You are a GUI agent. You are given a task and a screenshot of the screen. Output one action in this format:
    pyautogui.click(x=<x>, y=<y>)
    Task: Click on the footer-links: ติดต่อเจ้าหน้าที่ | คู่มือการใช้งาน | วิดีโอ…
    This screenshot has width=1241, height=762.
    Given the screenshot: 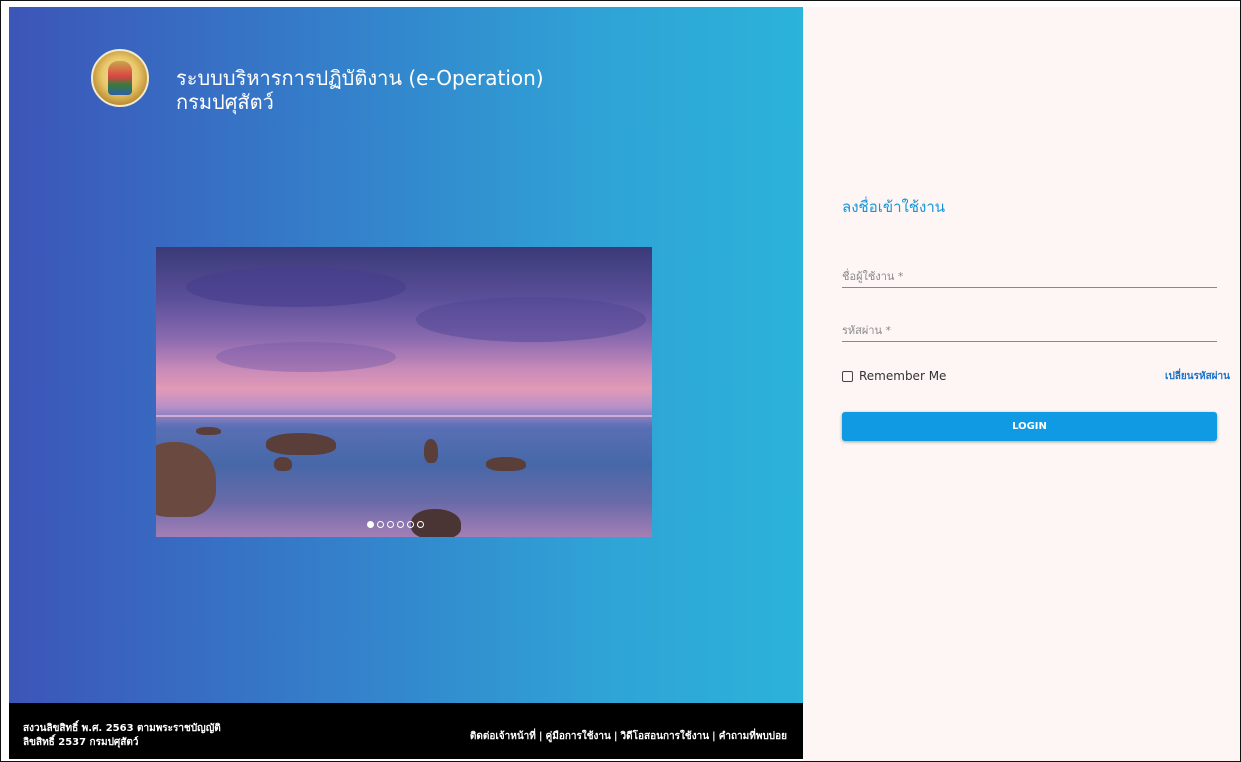 What is the action you would take?
    pyautogui.click(x=628, y=736)
    